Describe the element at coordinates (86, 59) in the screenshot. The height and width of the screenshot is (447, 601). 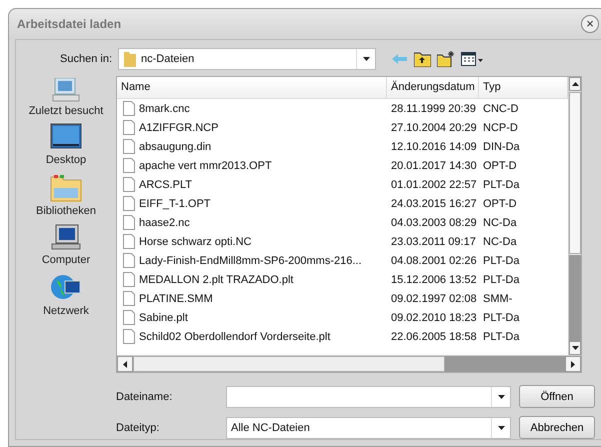
I see `look-in-label: Suchen in:` at that location.